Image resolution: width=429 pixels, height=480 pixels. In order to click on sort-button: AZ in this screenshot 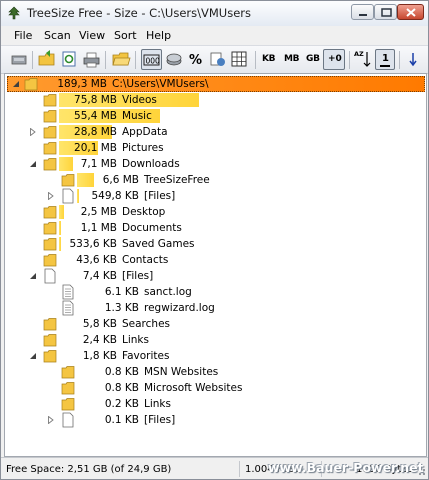, I will do `click(363, 59)`.